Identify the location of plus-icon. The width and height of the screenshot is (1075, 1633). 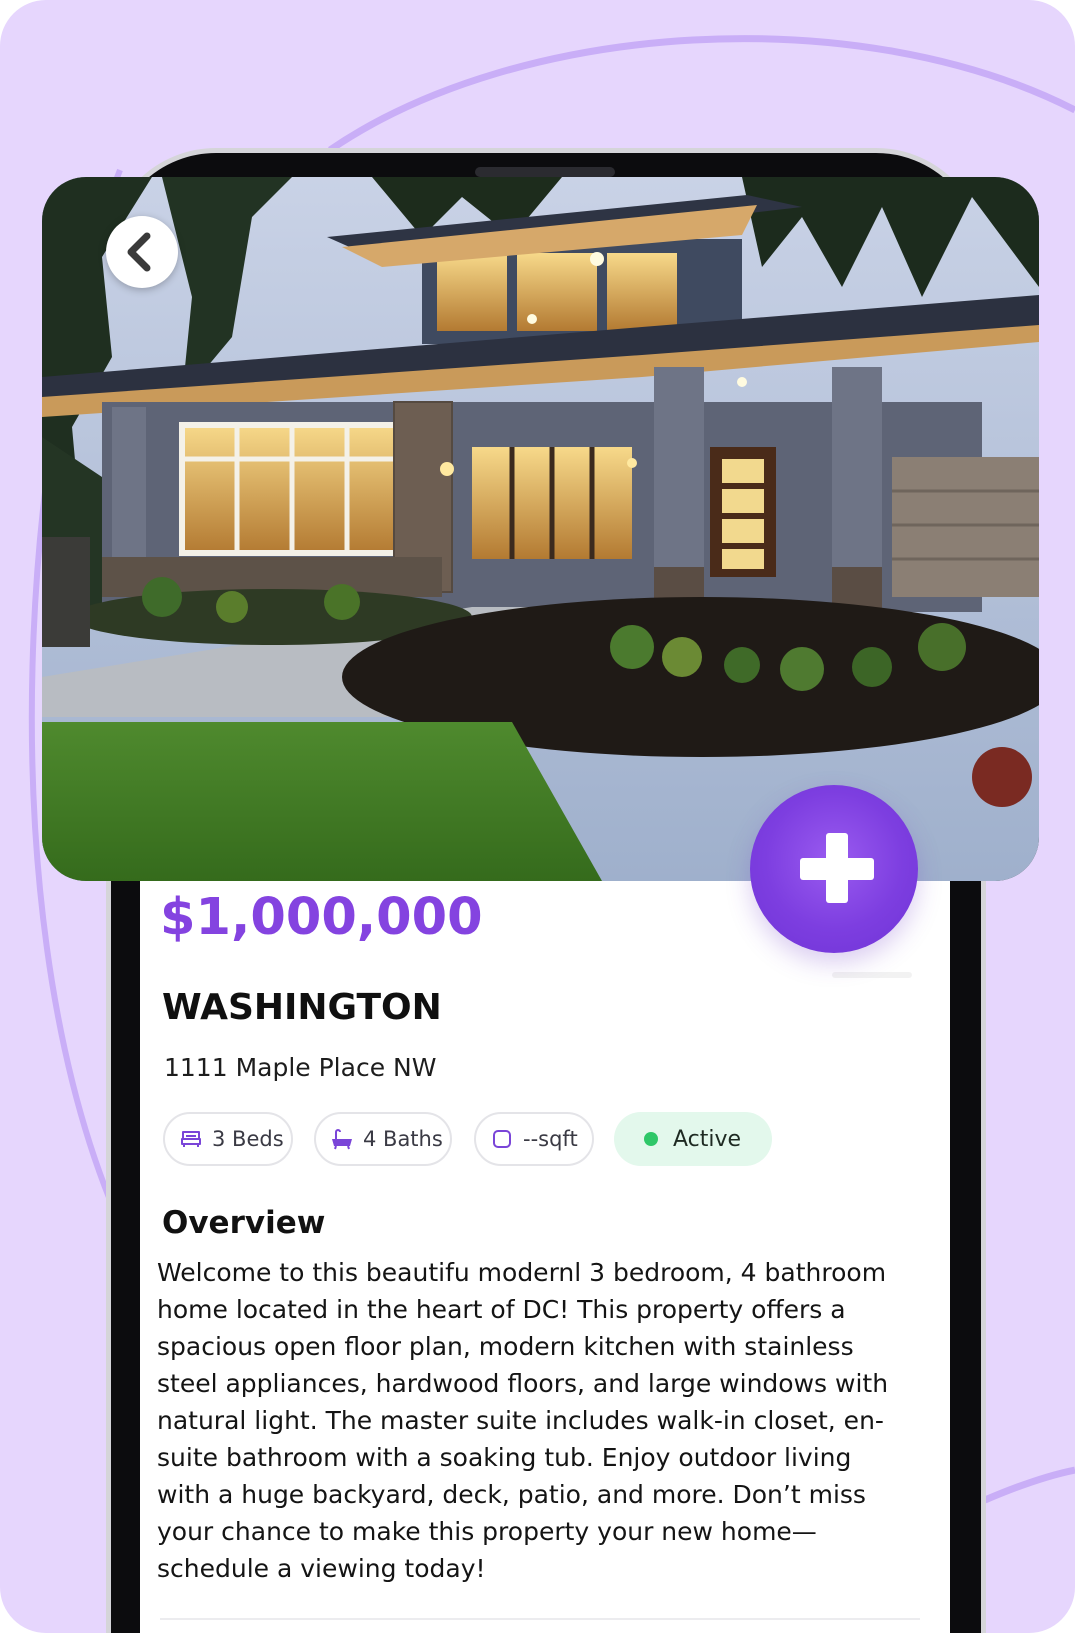
(837, 868).